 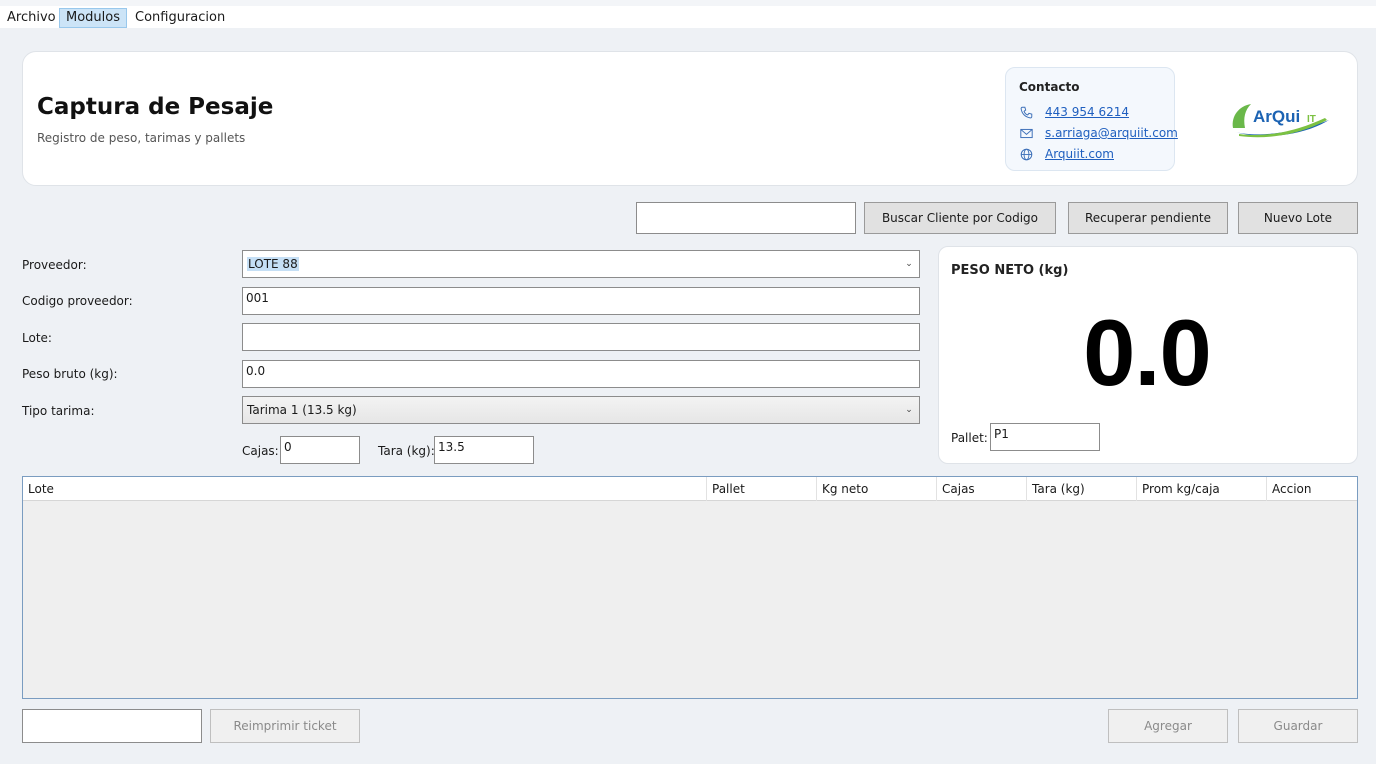 I want to click on contact-email-link: s.arriaga@arquiit.com, so click(x=1111, y=133).